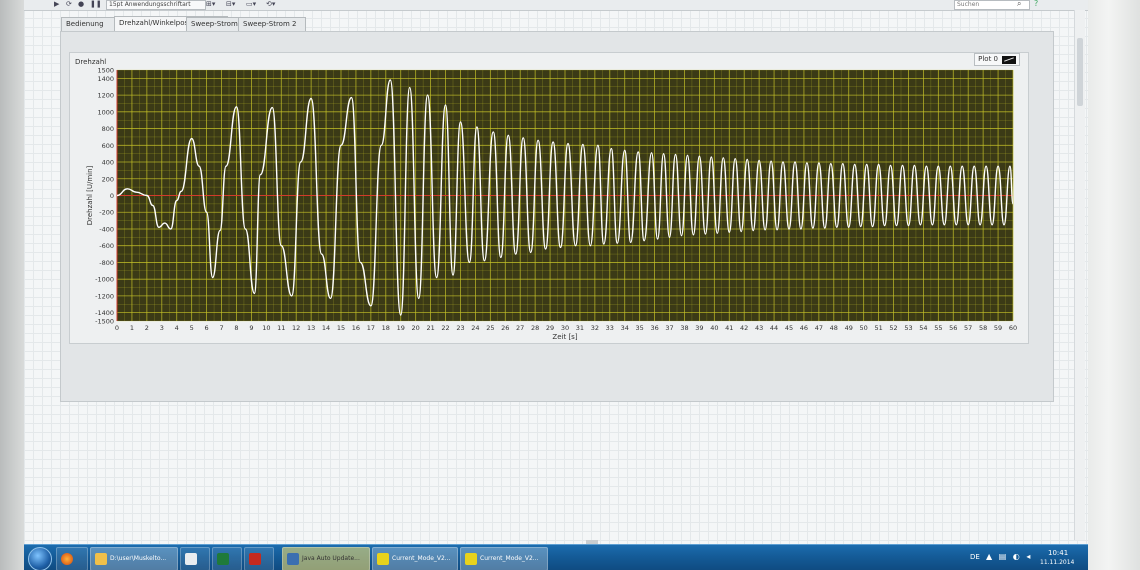  What do you see at coordinates (56, 4) in the screenshot?
I see `run-icon: ▶` at bounding box center [56, 4].